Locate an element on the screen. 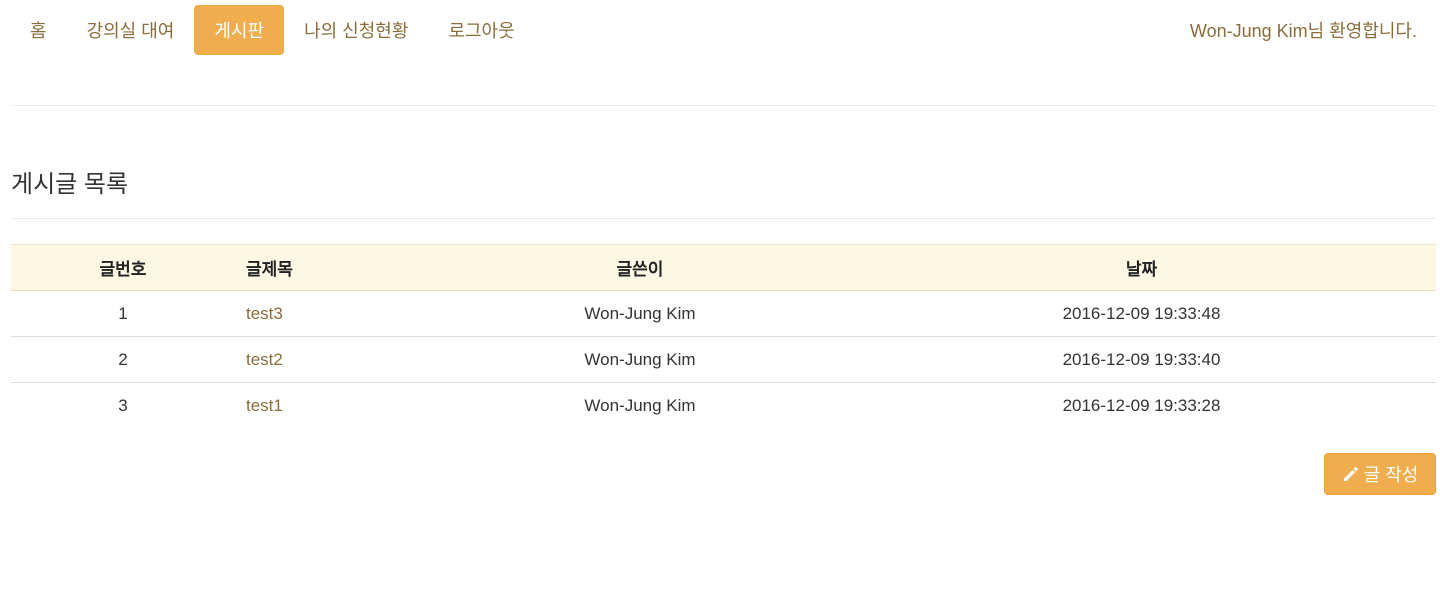 The width and height of the screenshot is (1446, 594). table-header-row: 글번호 글제목 글쓴이 날짜 is located at coordinates (723, 267).